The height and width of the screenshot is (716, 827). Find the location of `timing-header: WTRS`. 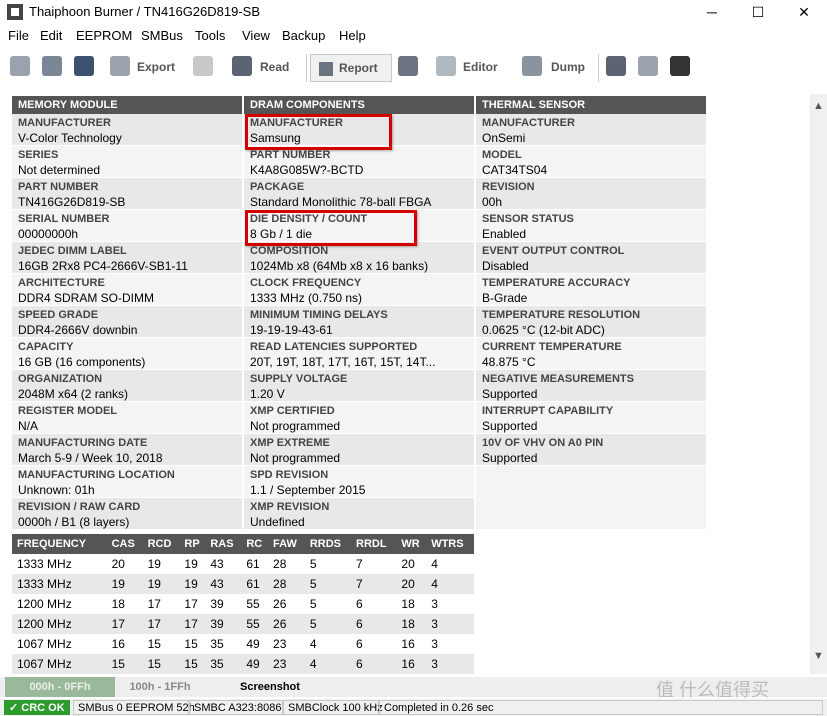

timing-header: WTRS is located at coordinates (450, 544).